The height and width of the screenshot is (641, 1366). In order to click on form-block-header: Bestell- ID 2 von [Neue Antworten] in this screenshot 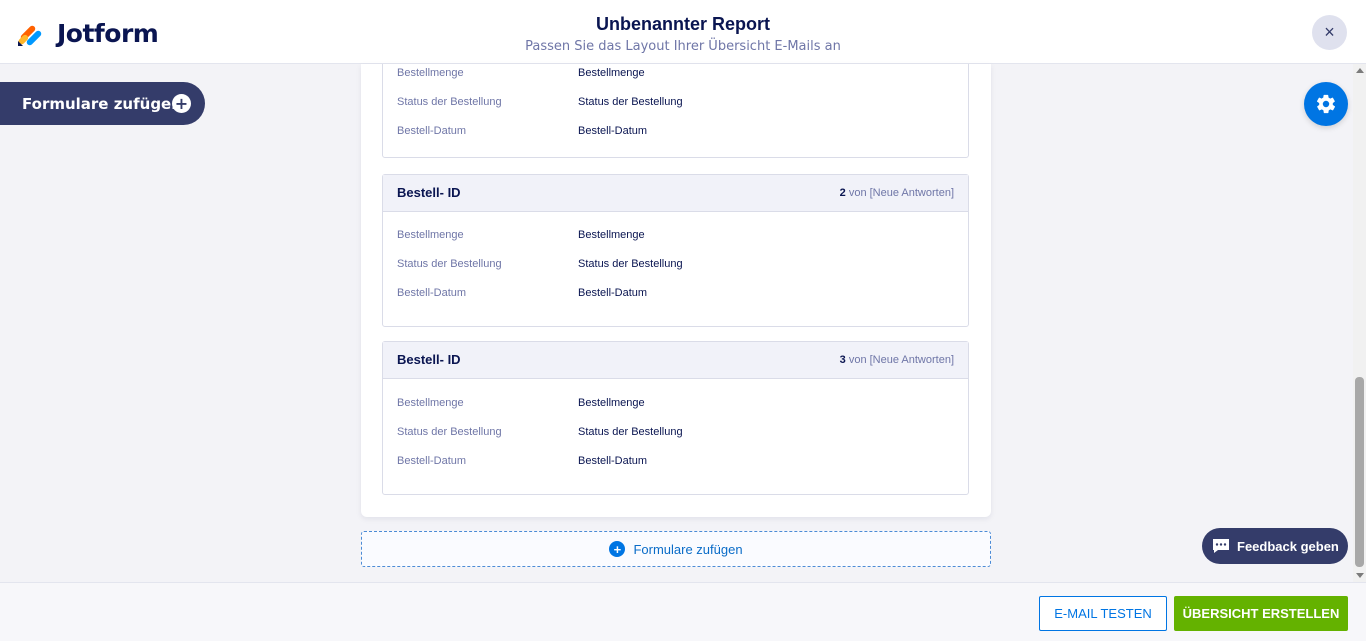, I will do `click(675, 193)`.